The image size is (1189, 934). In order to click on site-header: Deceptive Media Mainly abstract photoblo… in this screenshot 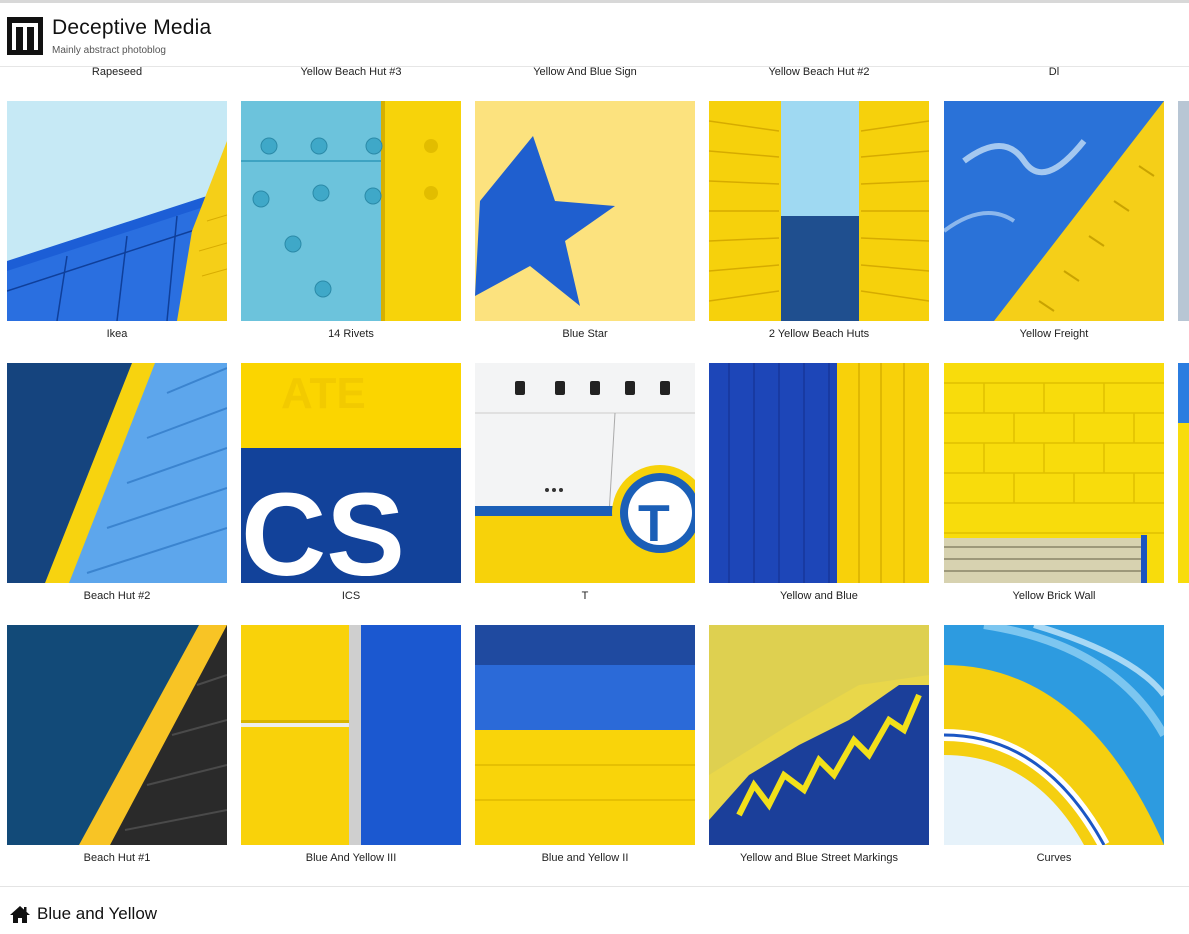, I will do `click(594, 35)`.